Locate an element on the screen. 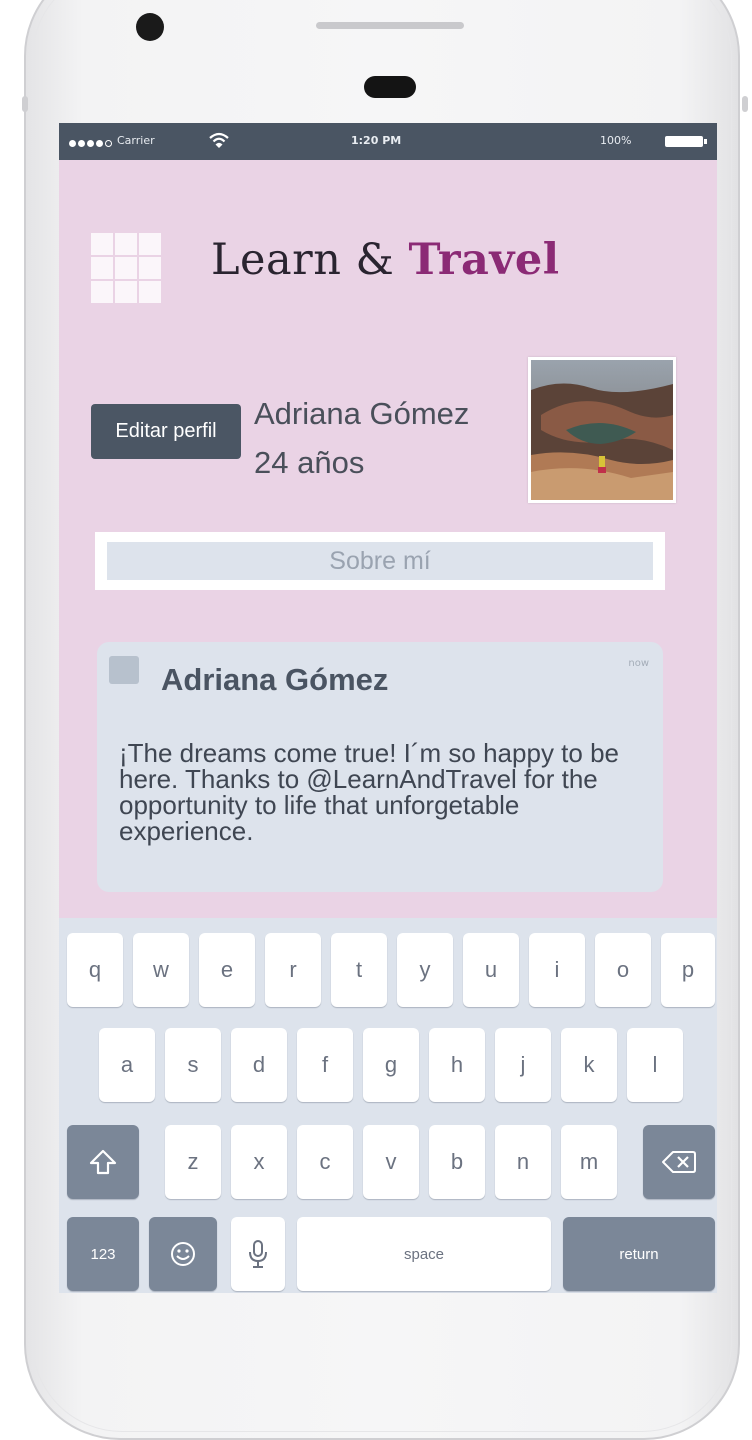  clock: 1:20 PM is located at coordinates (376, 140).